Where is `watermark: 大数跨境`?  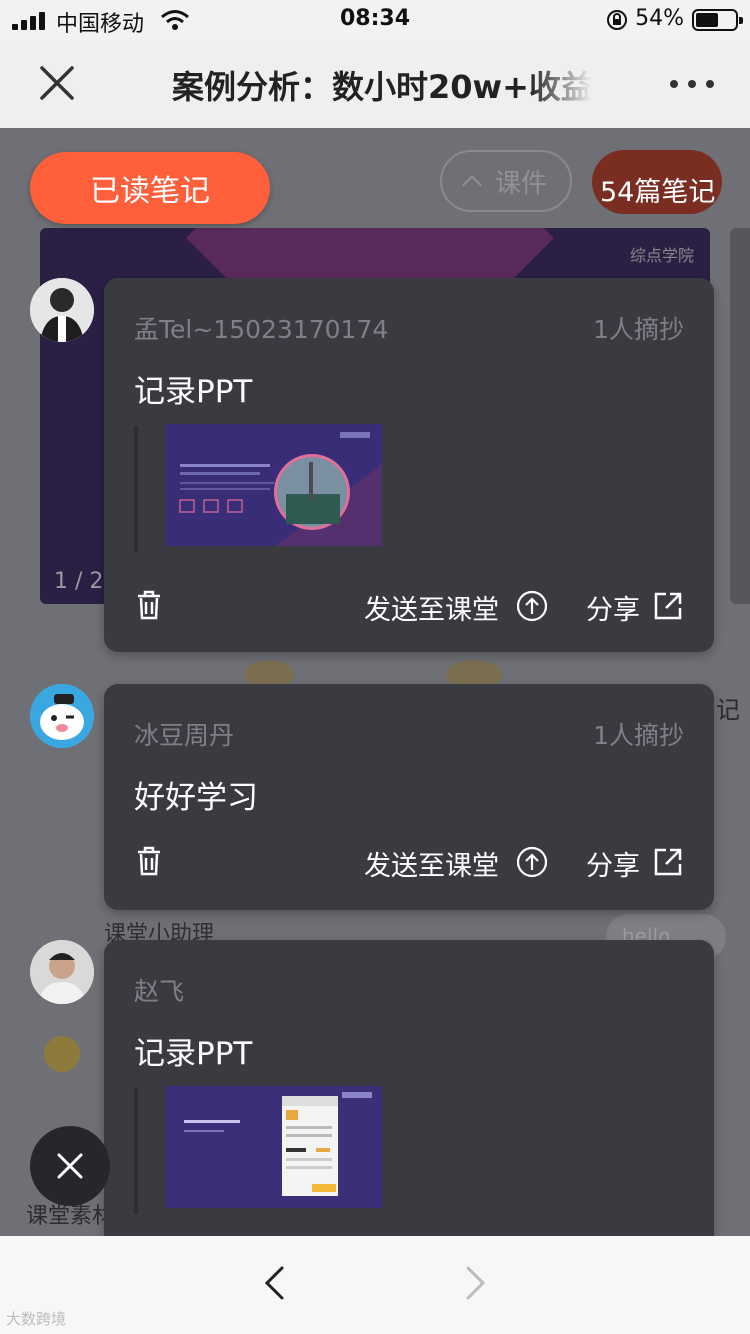
watermark: 大数跨境 is located at coordinates (36, 1319).